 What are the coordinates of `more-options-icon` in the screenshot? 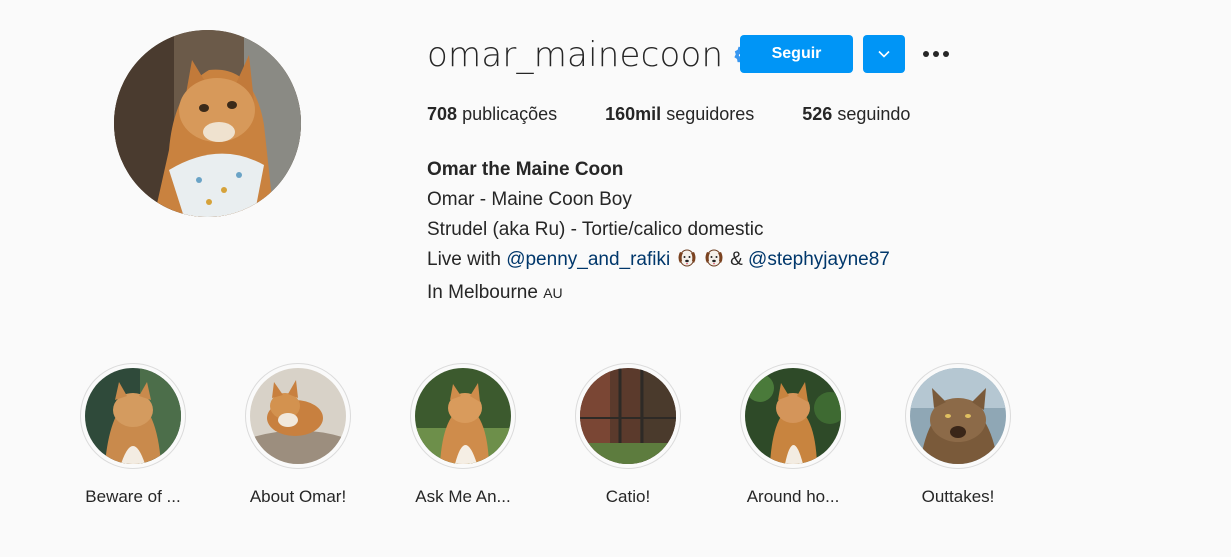 It's located at (936, 54).